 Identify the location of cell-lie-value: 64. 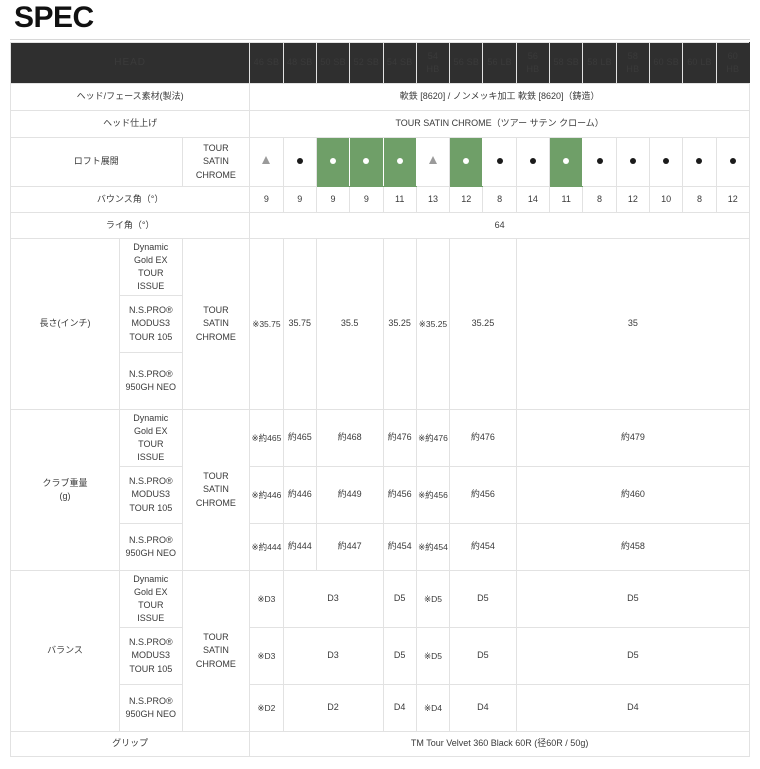
(499, 225).